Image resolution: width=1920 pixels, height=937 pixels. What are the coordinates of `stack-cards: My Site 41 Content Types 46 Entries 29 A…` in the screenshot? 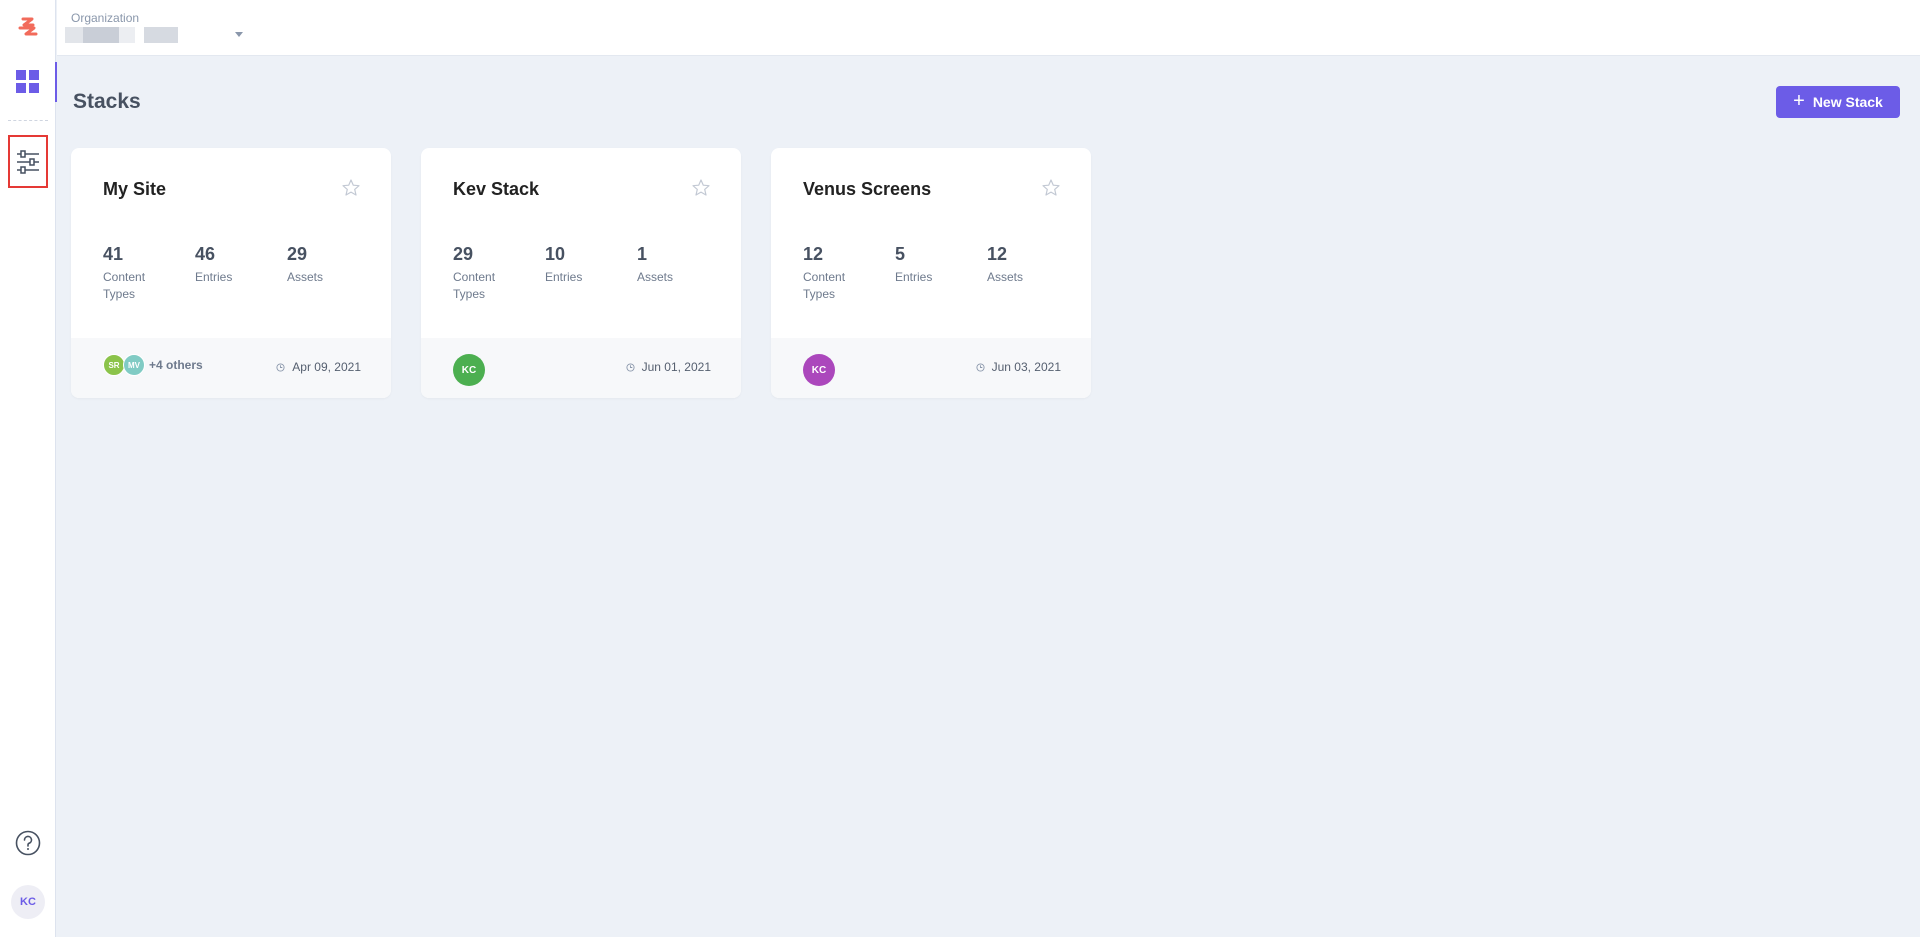 It's located at (581, 273).